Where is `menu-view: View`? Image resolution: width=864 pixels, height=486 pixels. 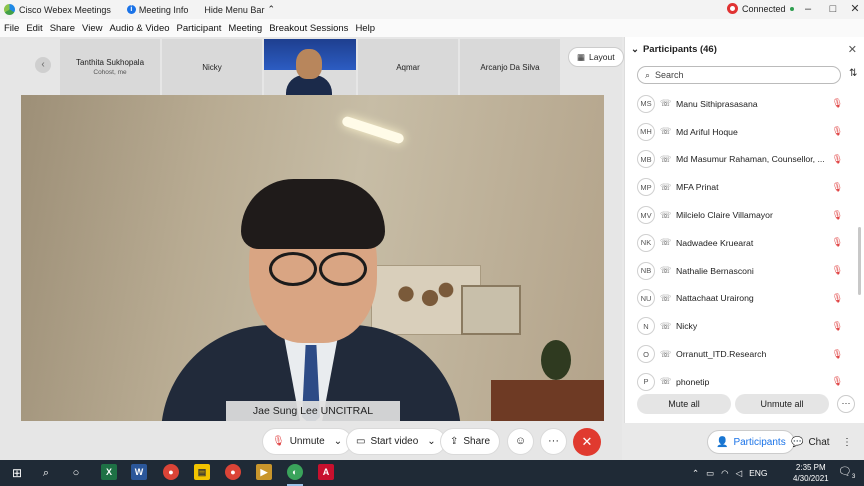 menu-view: View is located at coordinates (92, 28).